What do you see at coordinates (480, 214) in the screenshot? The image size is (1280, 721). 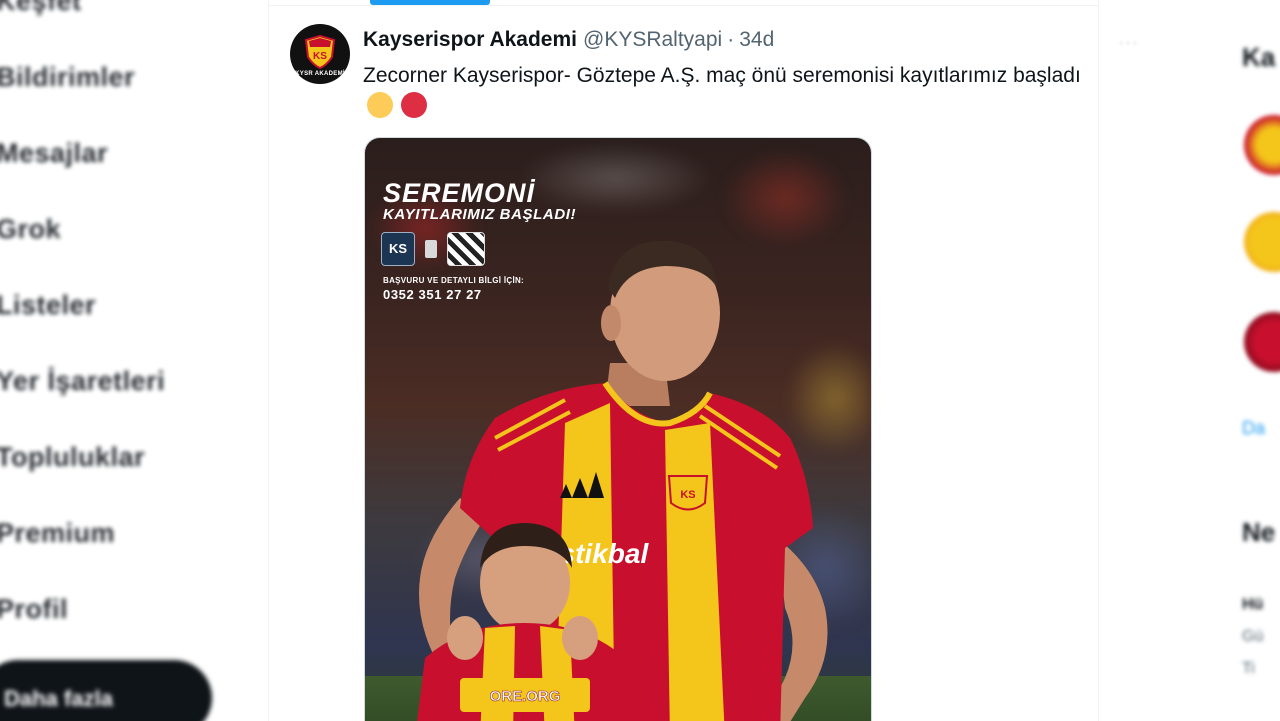 I see `poster-subtitle: KAYITLARIMIZ BAŞLADI!` at bounding box center [480, 214].